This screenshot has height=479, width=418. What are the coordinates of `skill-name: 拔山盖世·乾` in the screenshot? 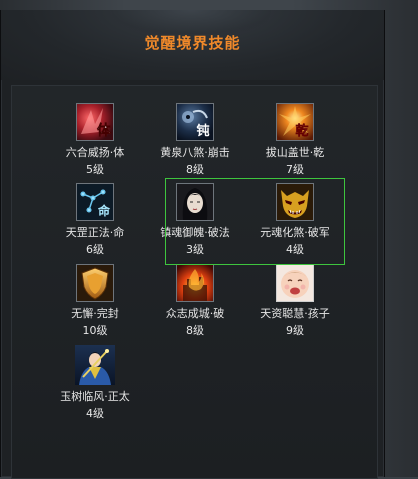 It's located at (295, 152).